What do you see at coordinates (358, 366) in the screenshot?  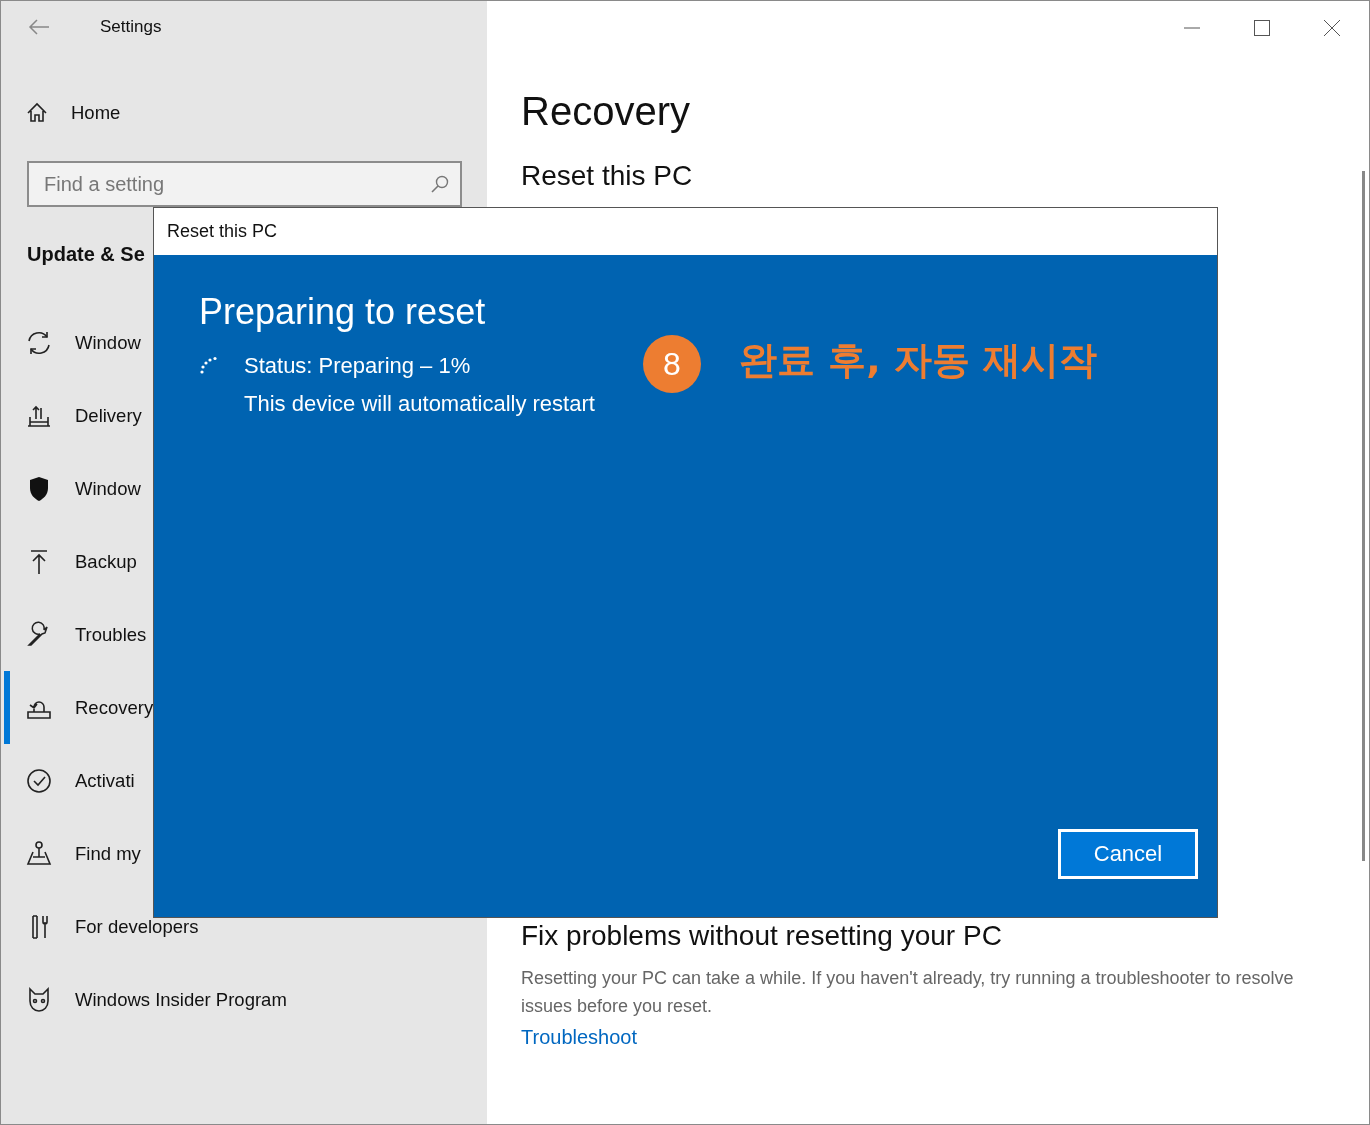 I see `status-text: Status: Preparing – 1%` at bounding box center [358, 366].